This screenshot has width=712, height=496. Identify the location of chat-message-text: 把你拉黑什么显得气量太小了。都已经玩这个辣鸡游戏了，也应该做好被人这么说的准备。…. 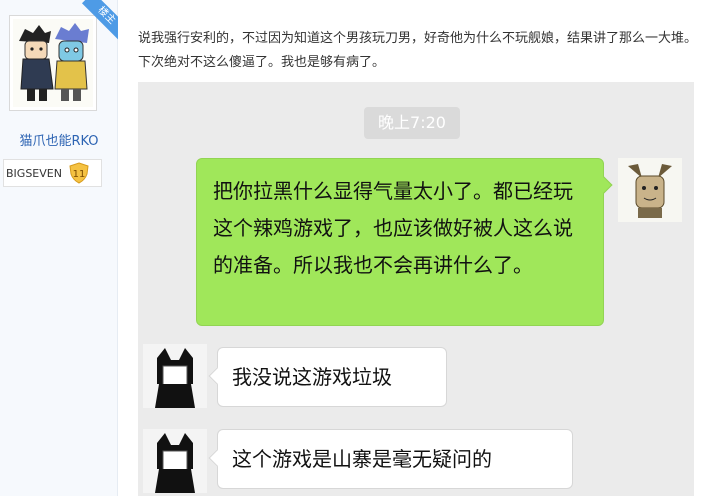
(393, 228).